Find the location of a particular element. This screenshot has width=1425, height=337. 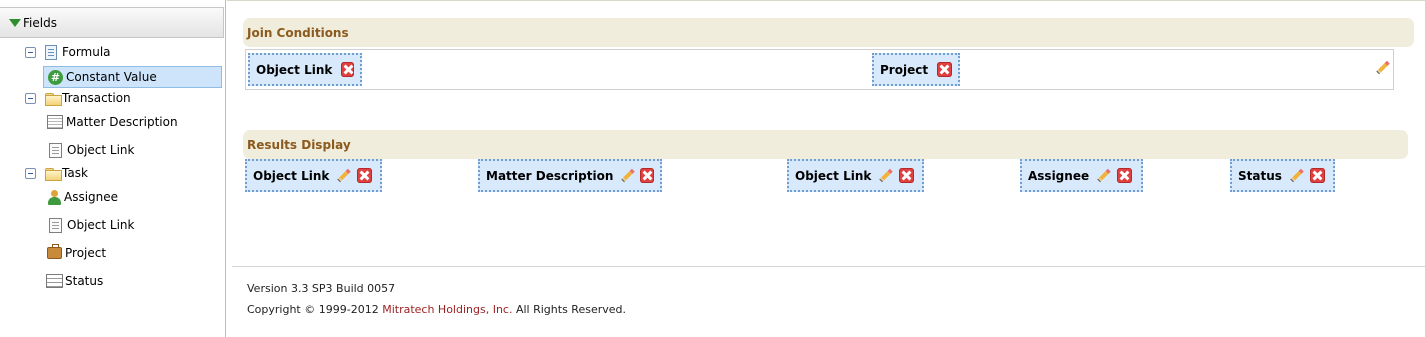

tree-node-label: Formula is located at coordinates (86, 52).